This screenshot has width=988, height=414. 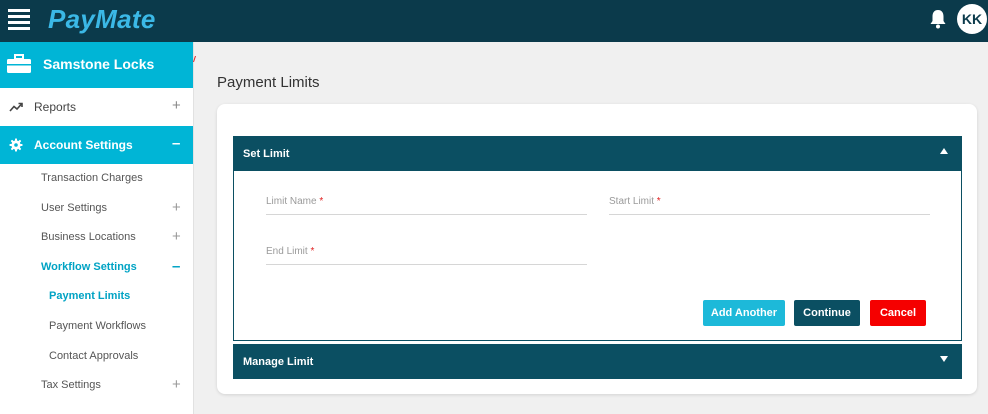 What do you see at coordinates (266, 154) in the screenshot?
I see `set-limit-title: Set Limit` at bounding box center [266, 154].